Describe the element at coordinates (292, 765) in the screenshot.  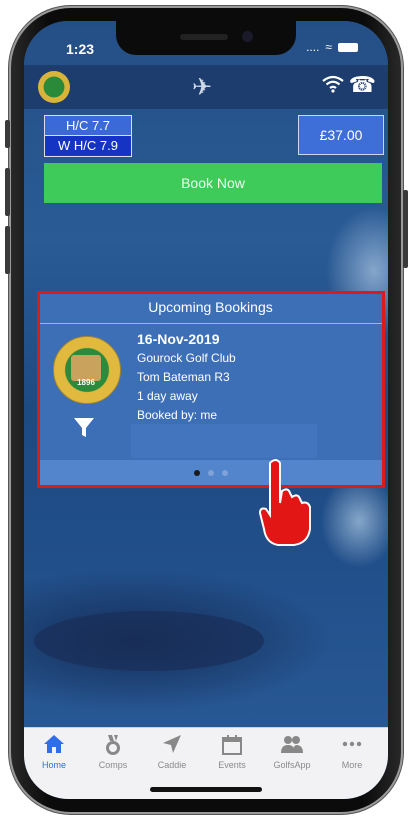
I see `tab-label: GolfsApp` at that location.